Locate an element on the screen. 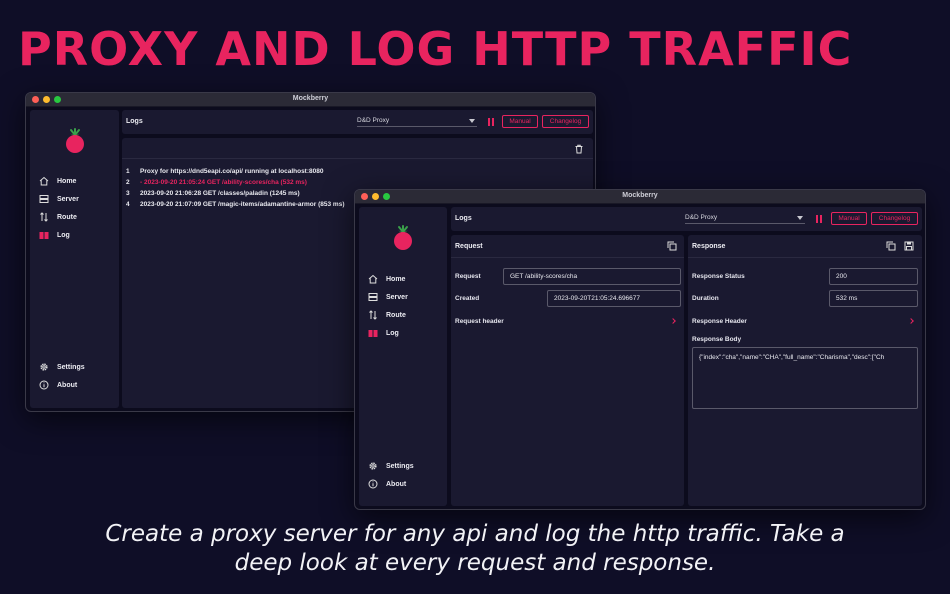 The image size is (950, 594). save-icon is located at coordinates (909, 246).